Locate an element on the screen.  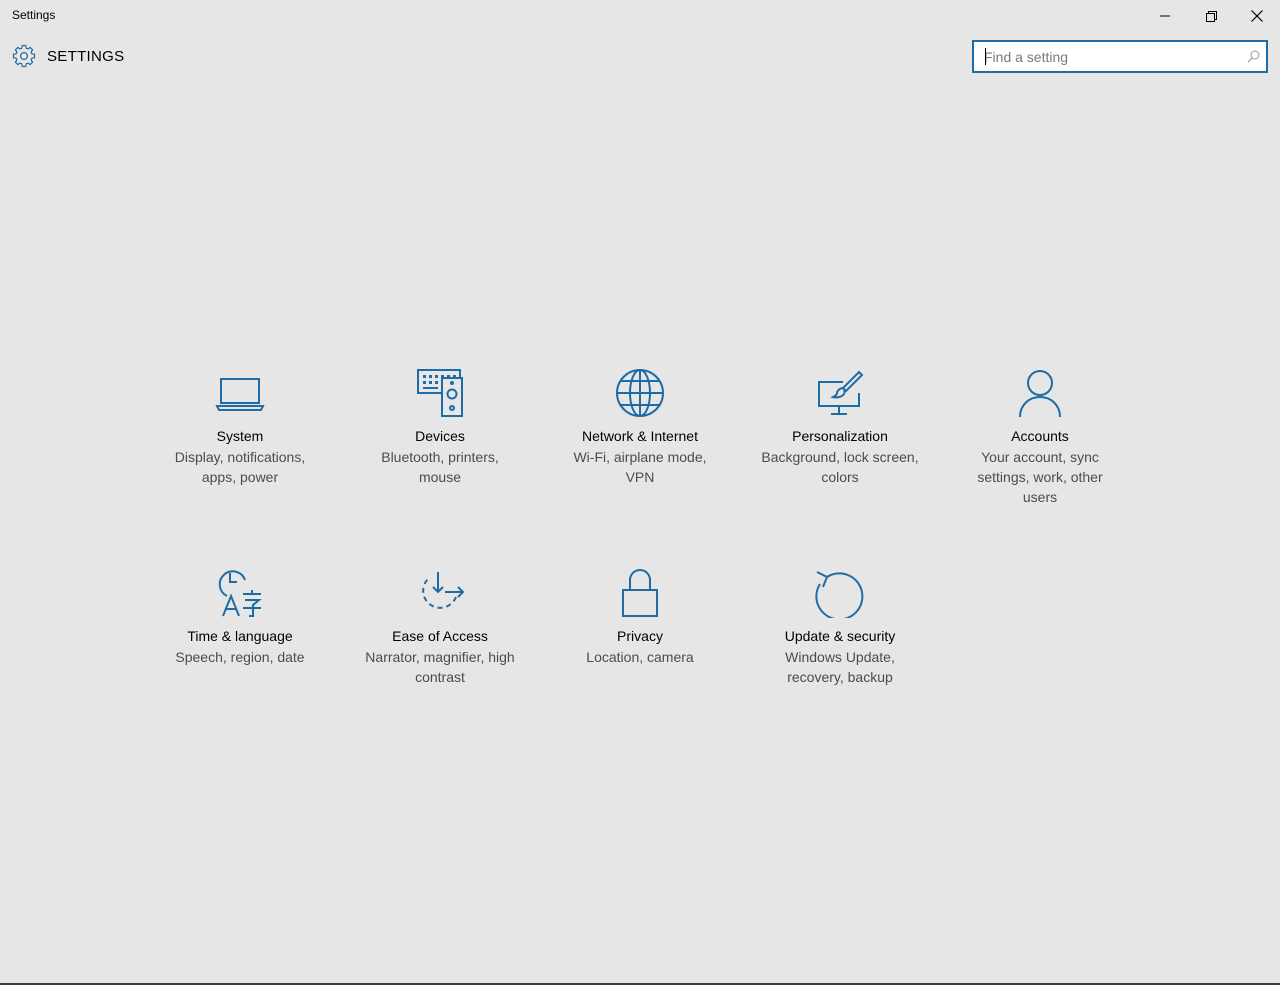
tile-label: Ease of Access is located at coordinates (440, 636).